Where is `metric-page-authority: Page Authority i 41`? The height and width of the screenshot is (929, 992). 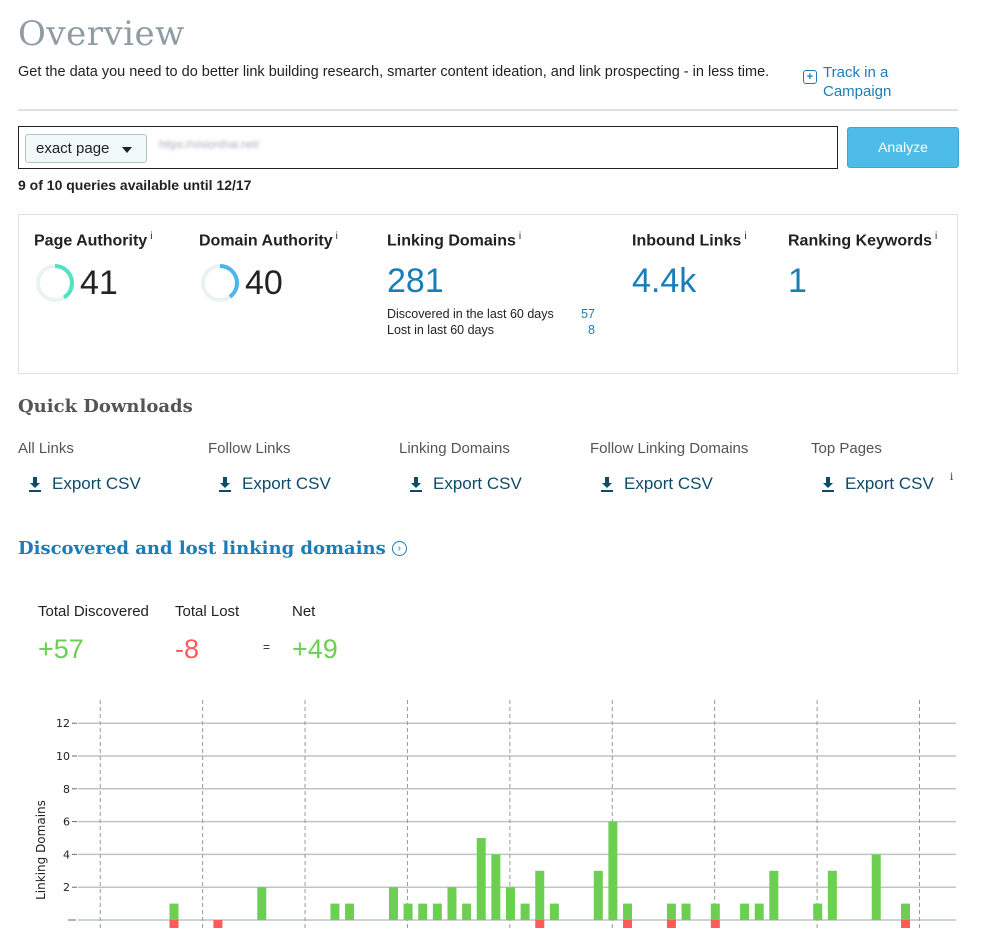
metric-page-authority: Page Authority i 41 is located at coordinates (93, 267).